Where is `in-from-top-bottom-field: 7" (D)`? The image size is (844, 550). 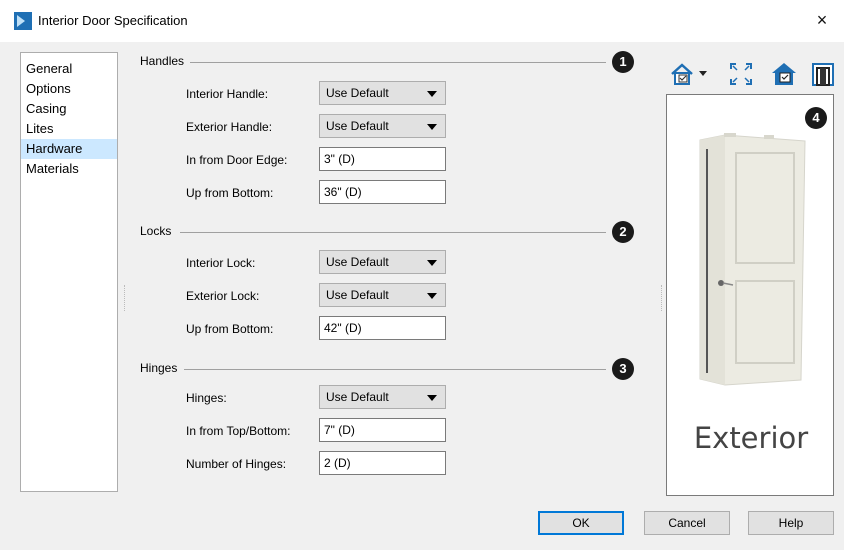 in-from-top-bottom-field: 7" (D) is located at coordinates (382, 430).